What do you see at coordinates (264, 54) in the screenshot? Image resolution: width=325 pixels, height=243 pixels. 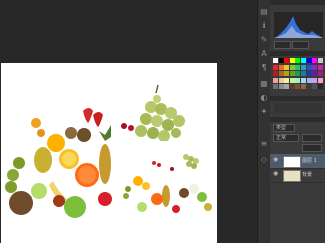 I see `character-icon: A` at bounding box center [264, 54].